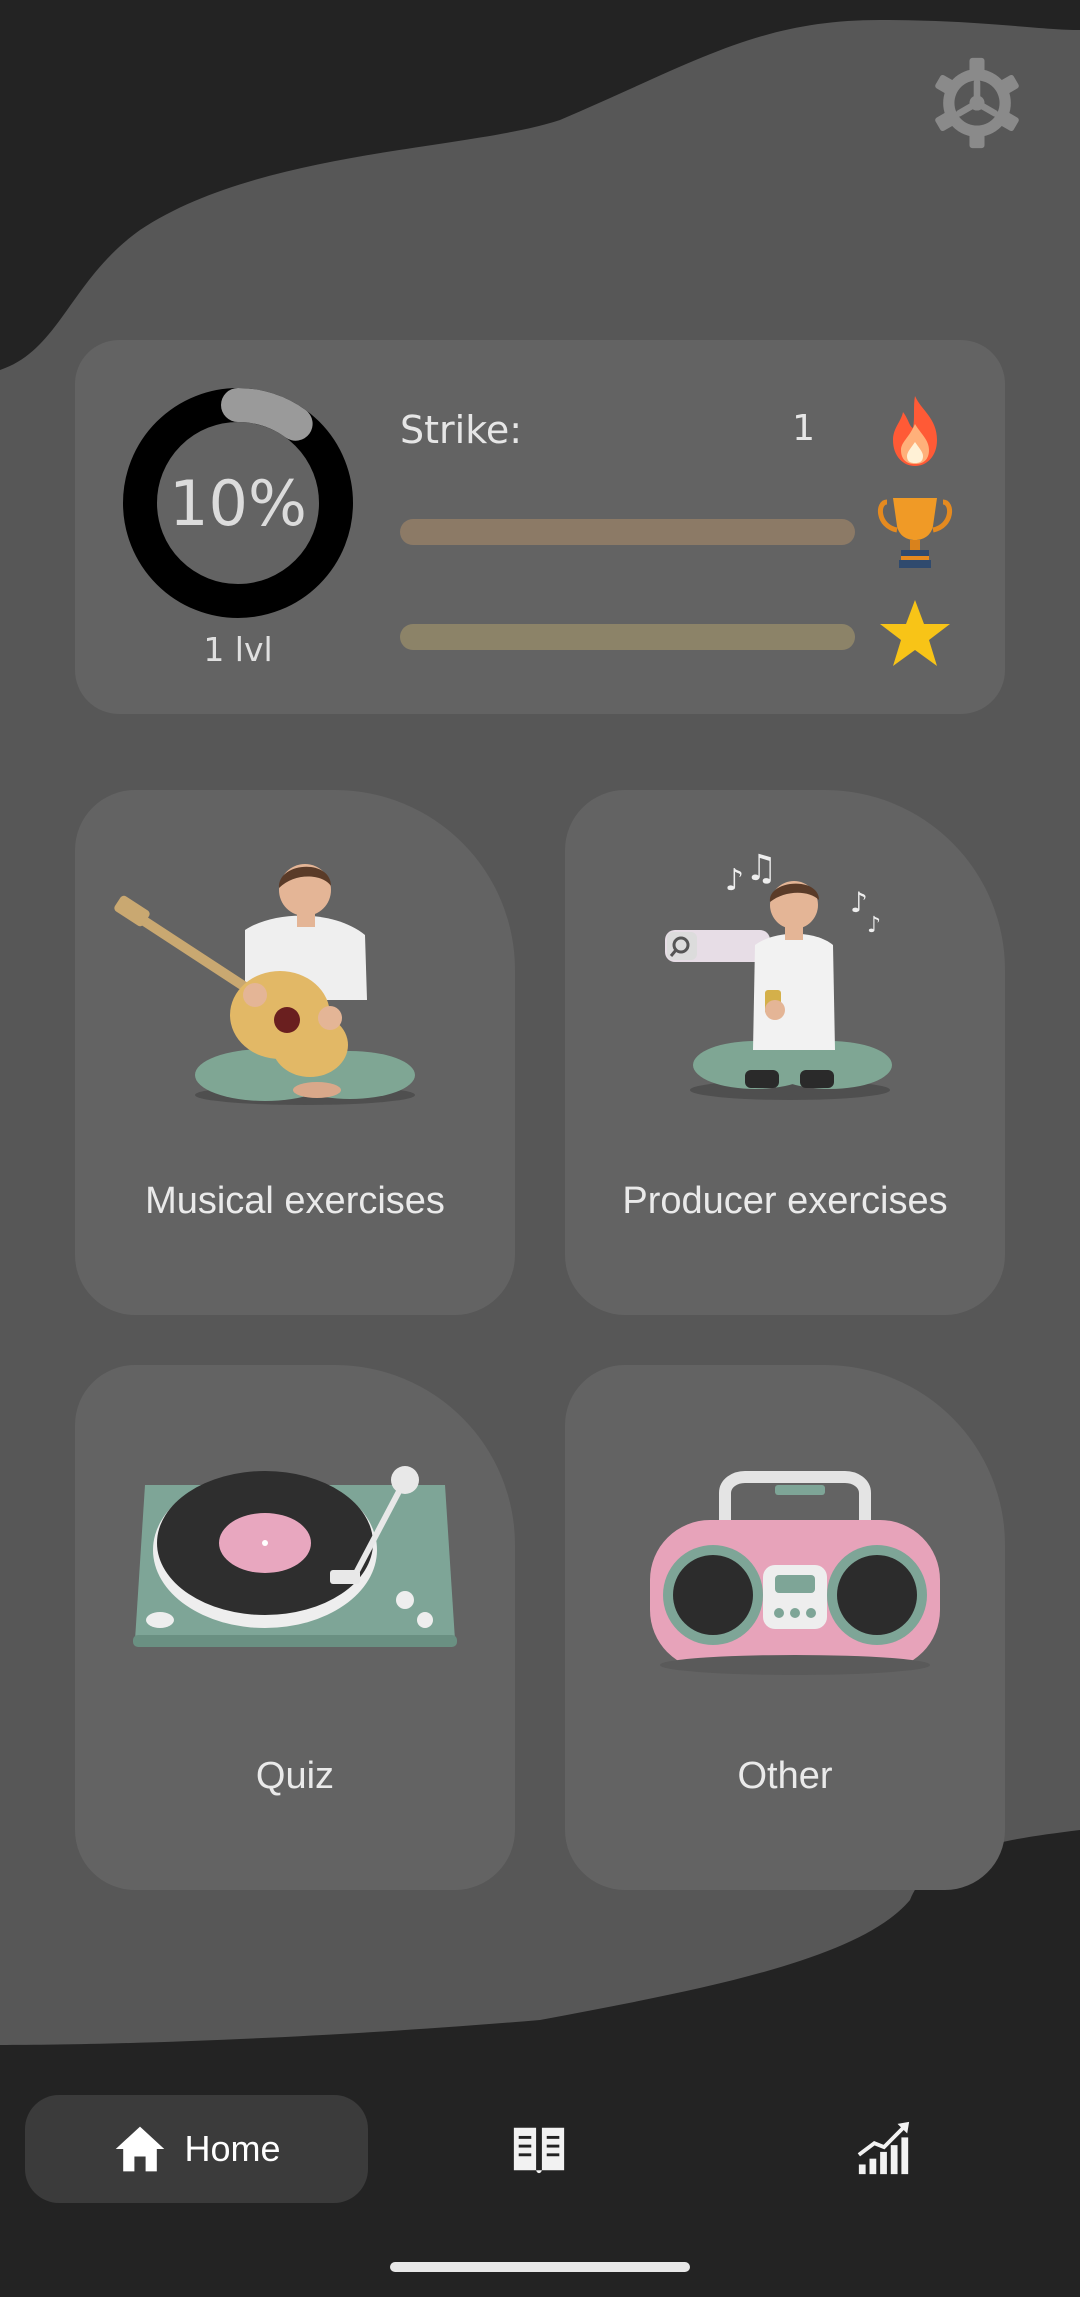  What do you see at coordinates (232, 2148) in the screenshot?
I see `nav-home-label: Home` at bounding box center [232, 2148].